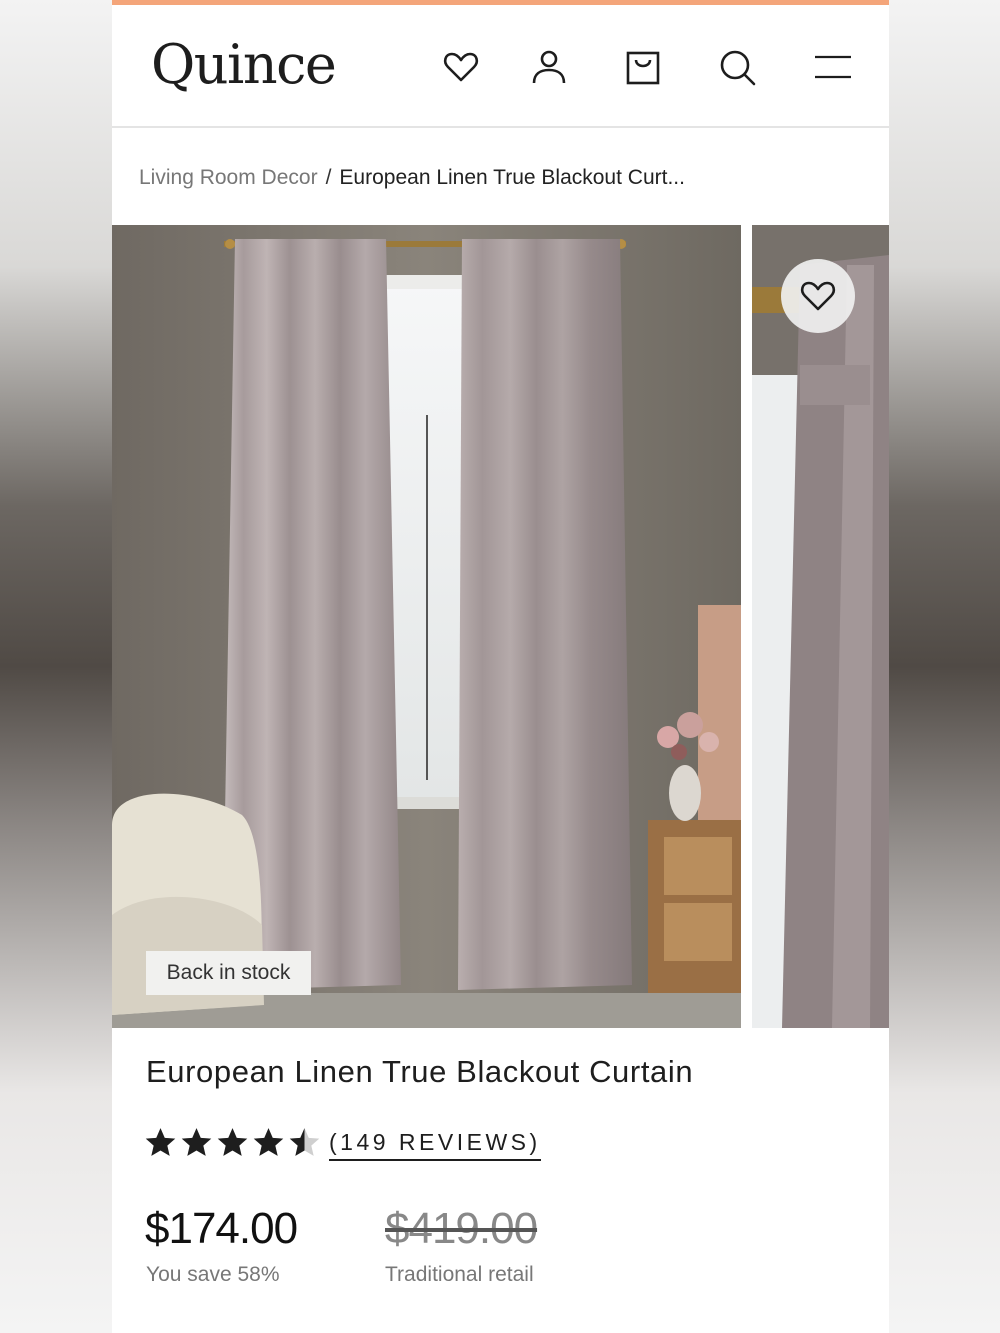 The image size is (1000, 1333). What do you see at coordinates (228, 973) in the screenshot?
I see `back-in-stock-badge: Back in stock` at bounding box center [228, 973].